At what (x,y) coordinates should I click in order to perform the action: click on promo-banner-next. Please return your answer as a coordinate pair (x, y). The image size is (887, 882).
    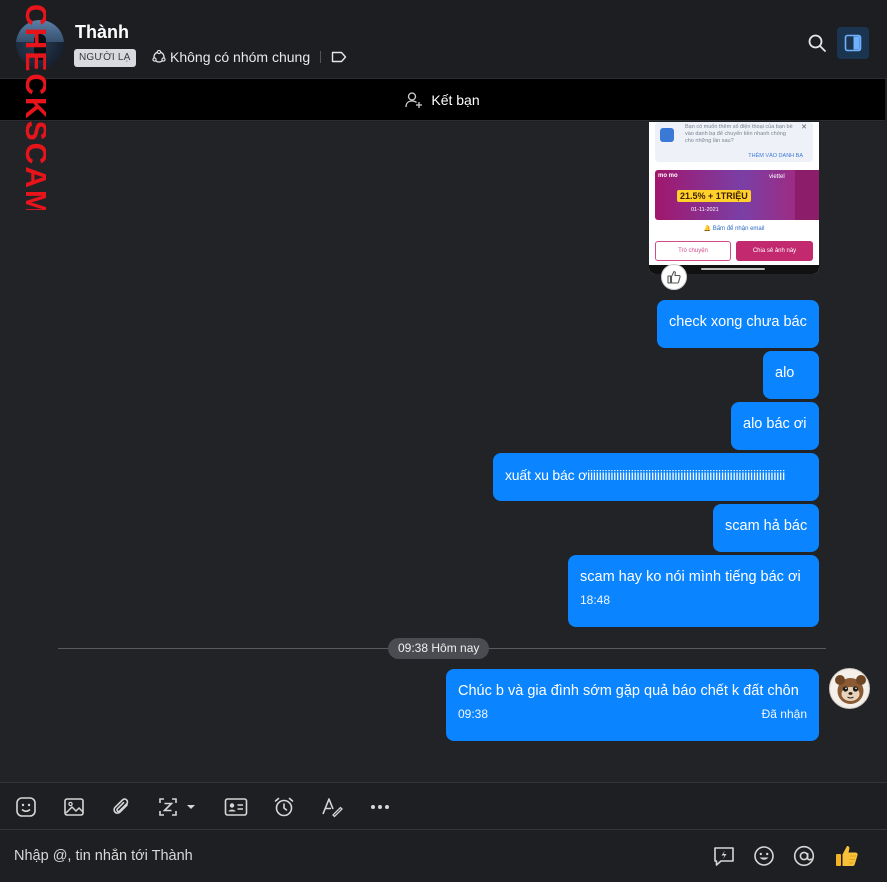
    Looking at the image, I should click on (807, 195).